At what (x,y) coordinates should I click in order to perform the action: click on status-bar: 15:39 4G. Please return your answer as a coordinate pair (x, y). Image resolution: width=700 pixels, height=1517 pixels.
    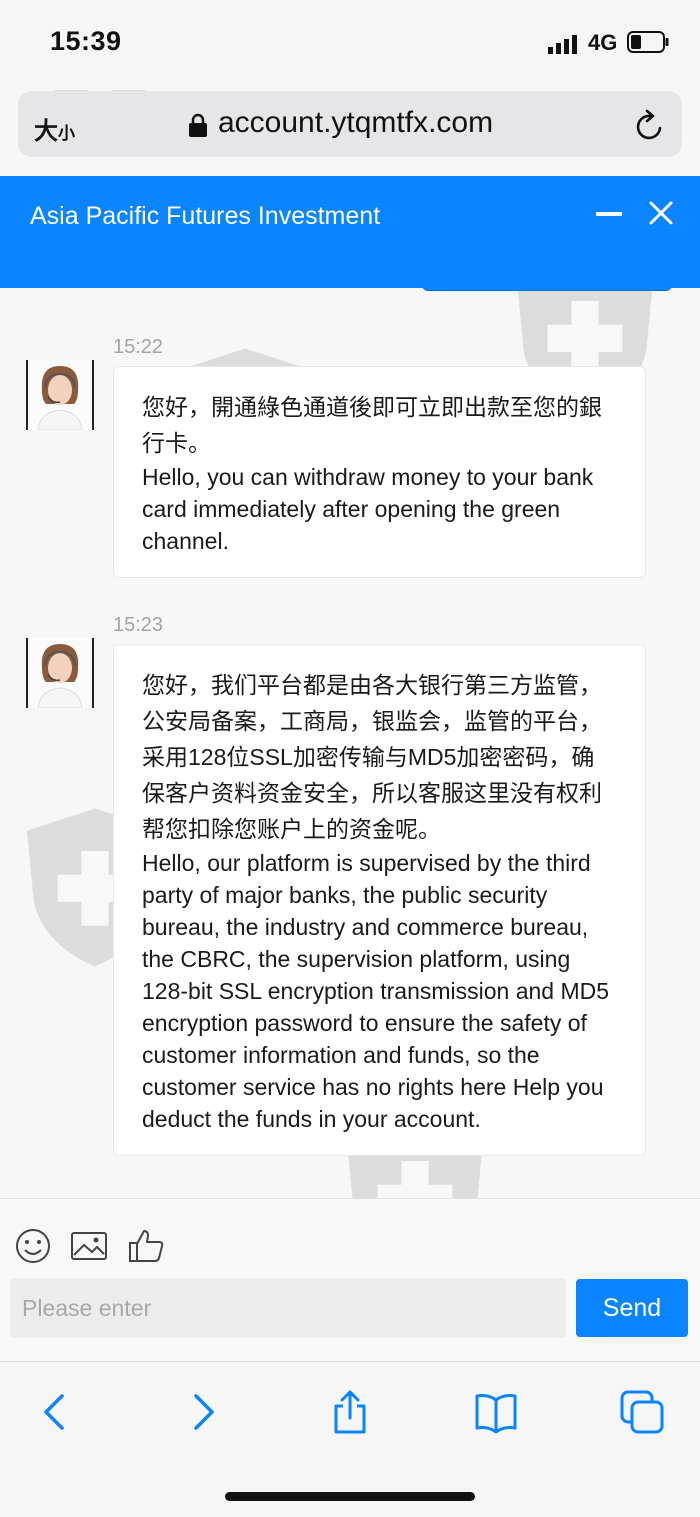
    Looking at the image, I should click on (350, 45).